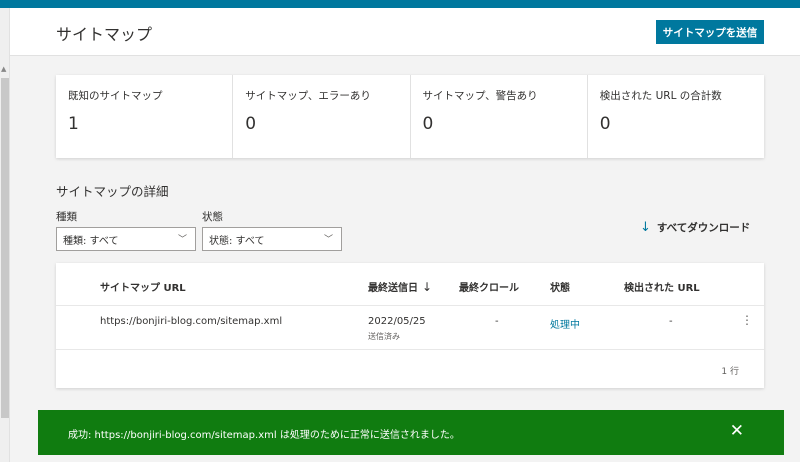 This screenshot has height=462, width=800. I want to click on row-count: 1 行, so click(730, 372).